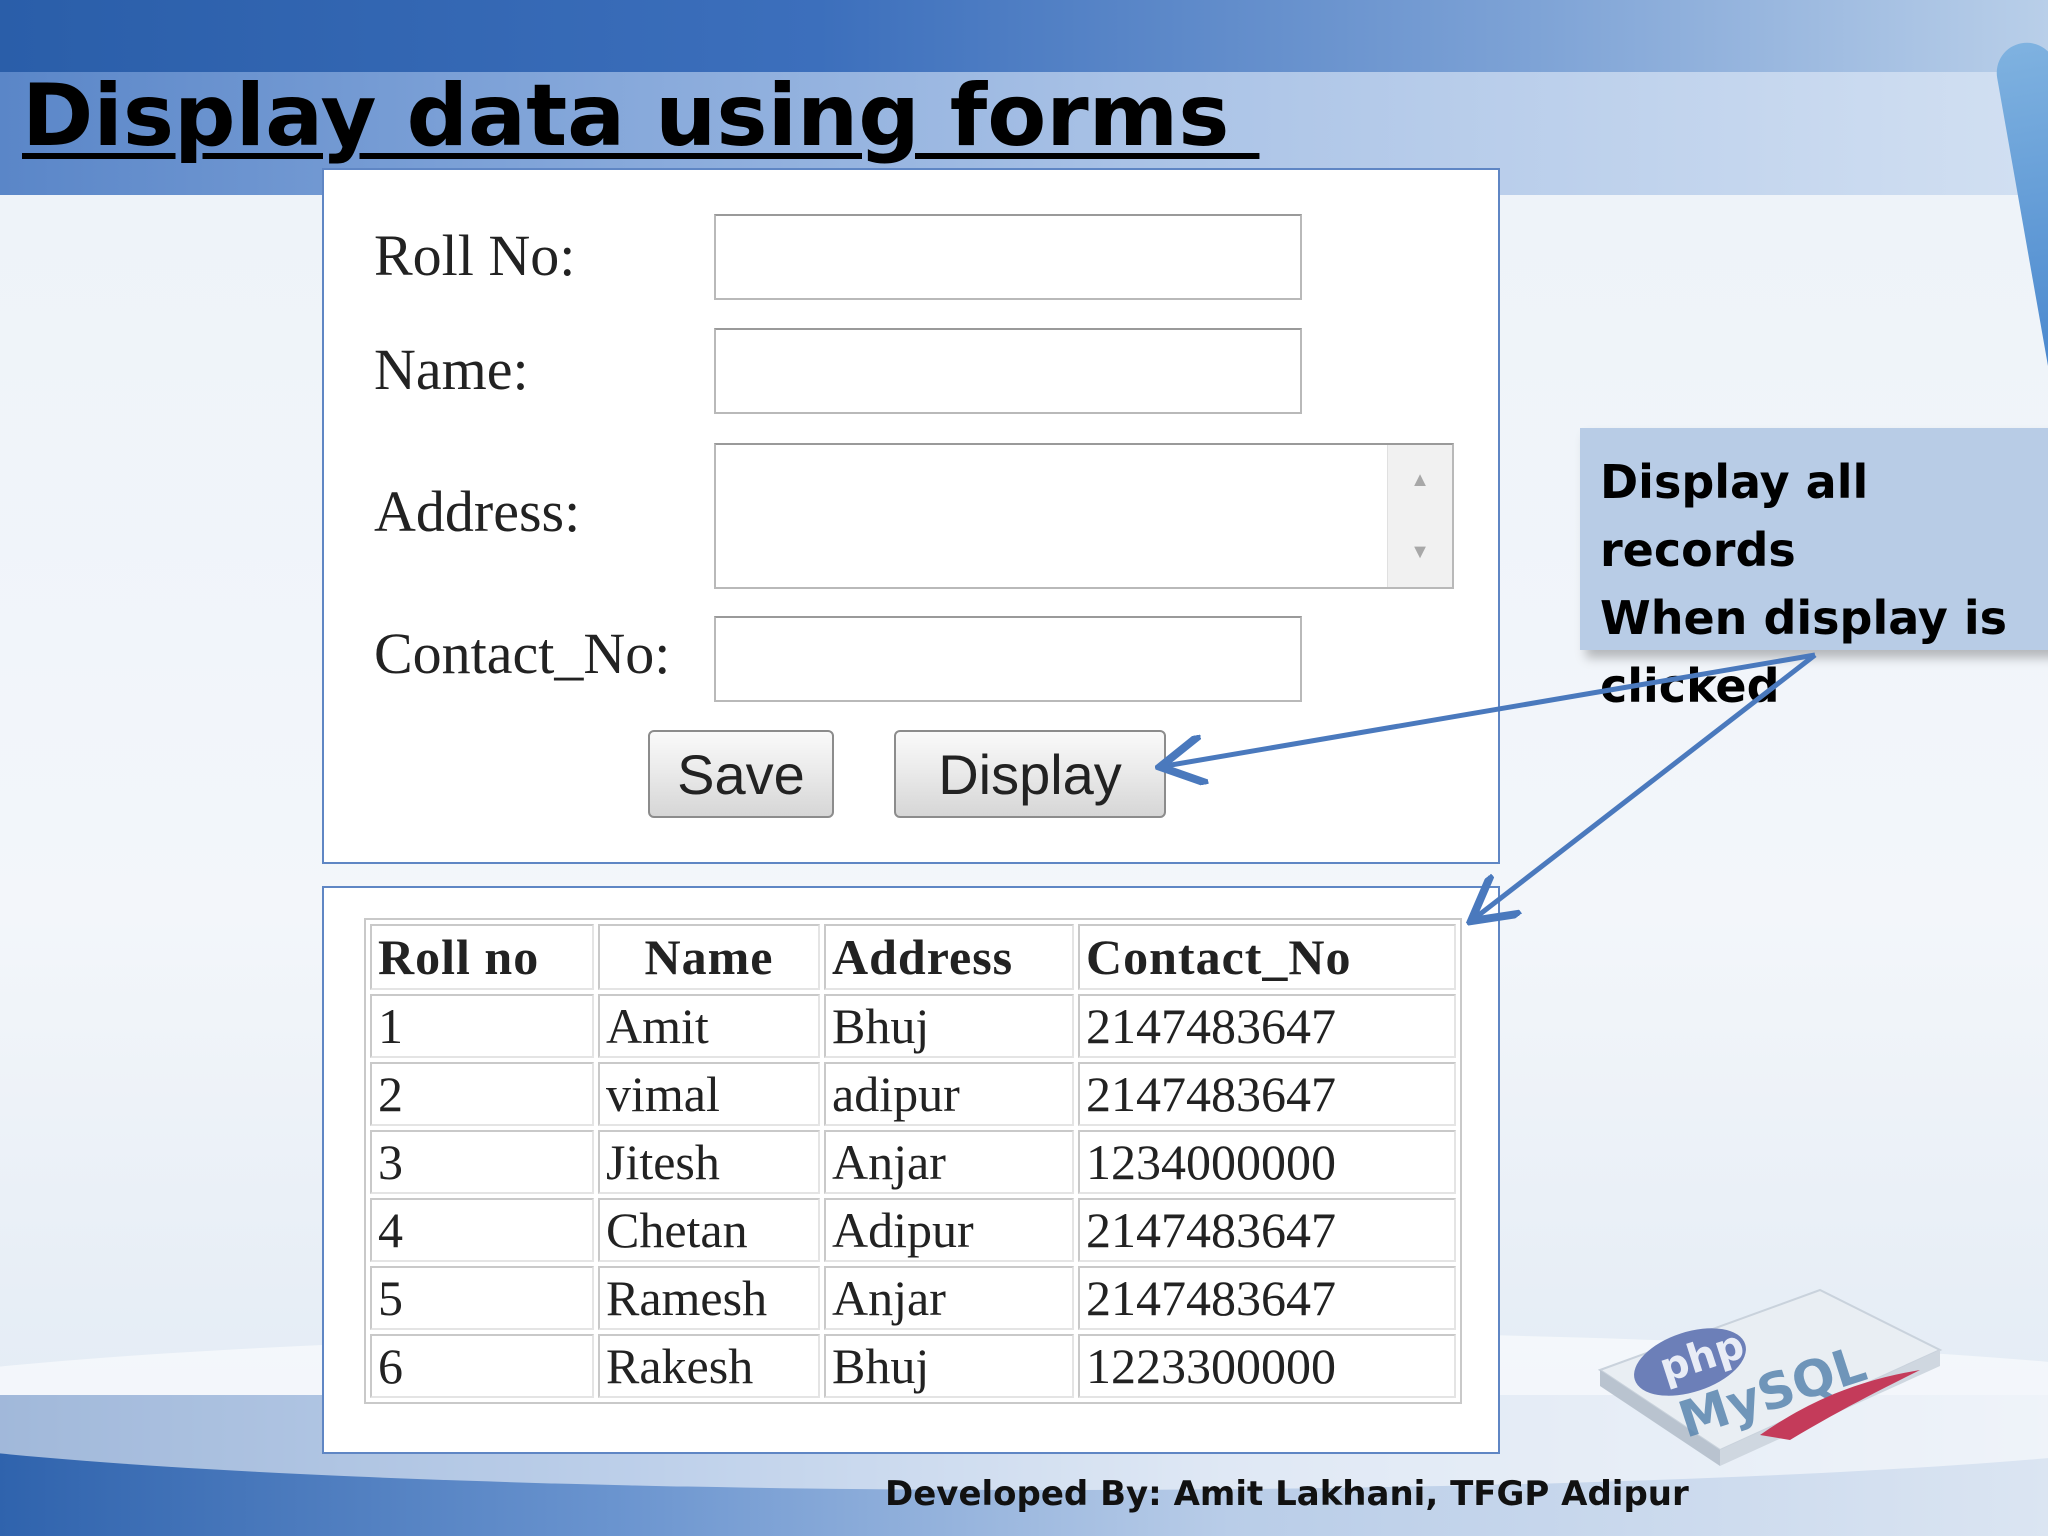 The width and height of the screenshot is (2048, 1536). I want to click on table-row: 3 Jitesh Anjar 1234000000, so click(913, 1162).